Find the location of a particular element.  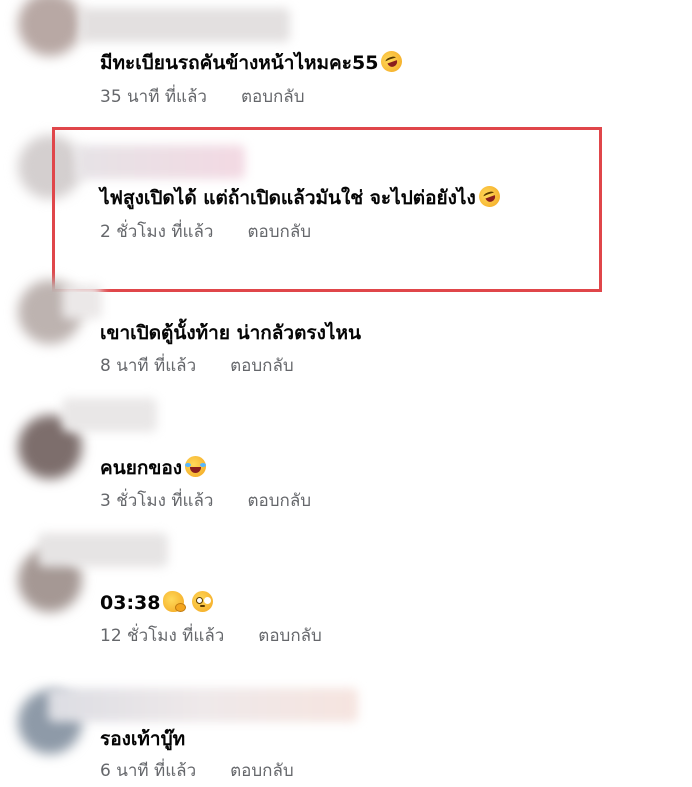

comment-meta: 12 ชั่วโมง ที่แล้ว ตอบกลับ is located at coordinates (211, 636).